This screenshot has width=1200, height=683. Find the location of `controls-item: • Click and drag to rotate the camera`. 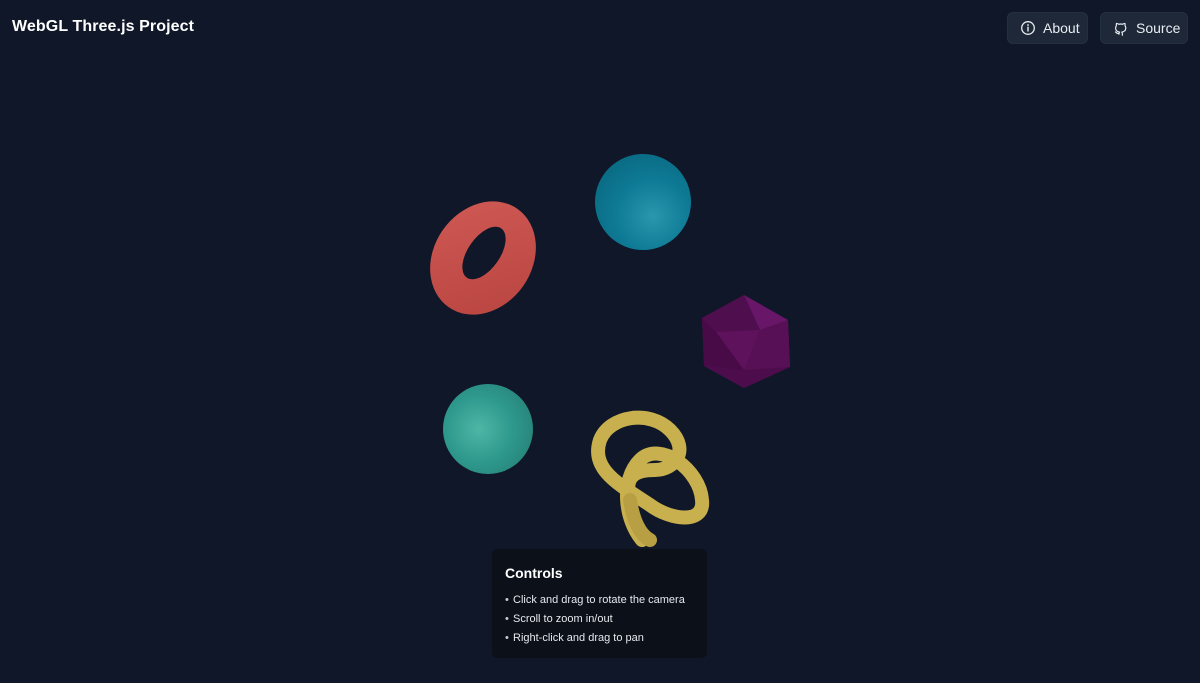

controls-item: • Click and drag to rotate the camera is located at coordinates (595, 600).